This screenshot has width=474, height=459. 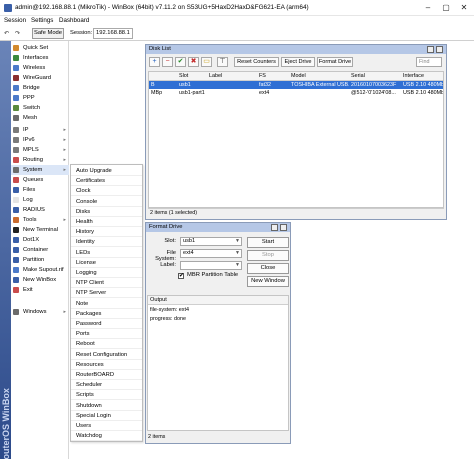 What do you see at coordinates (218, 300) in the screenshot?
I see `output-header: Output` at bounding box center [218, 300].